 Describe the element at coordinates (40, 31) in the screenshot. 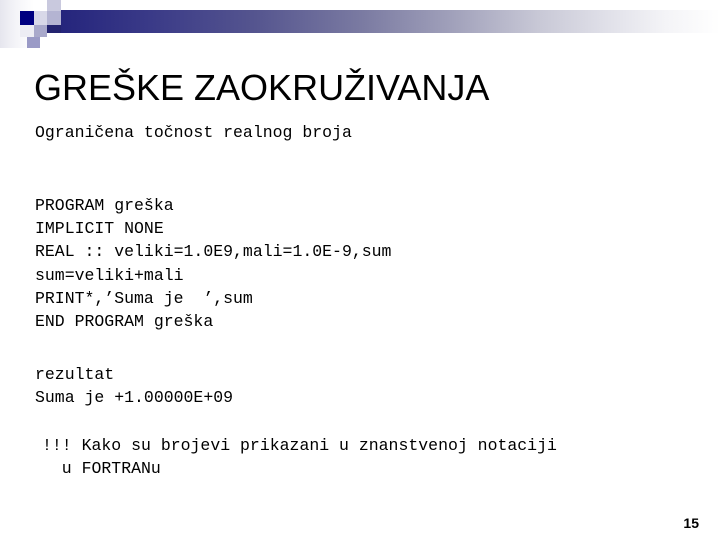

I see `square-mid-lower` at that location.